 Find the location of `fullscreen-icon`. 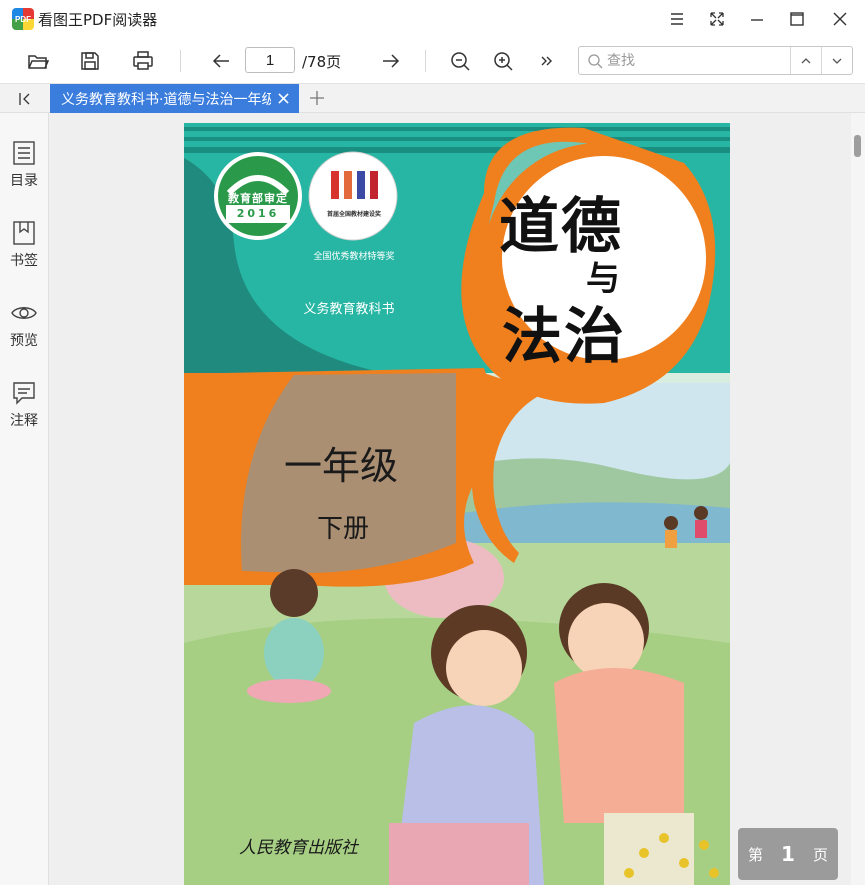

fullscreen-icon is located at coordinates (717, 19).